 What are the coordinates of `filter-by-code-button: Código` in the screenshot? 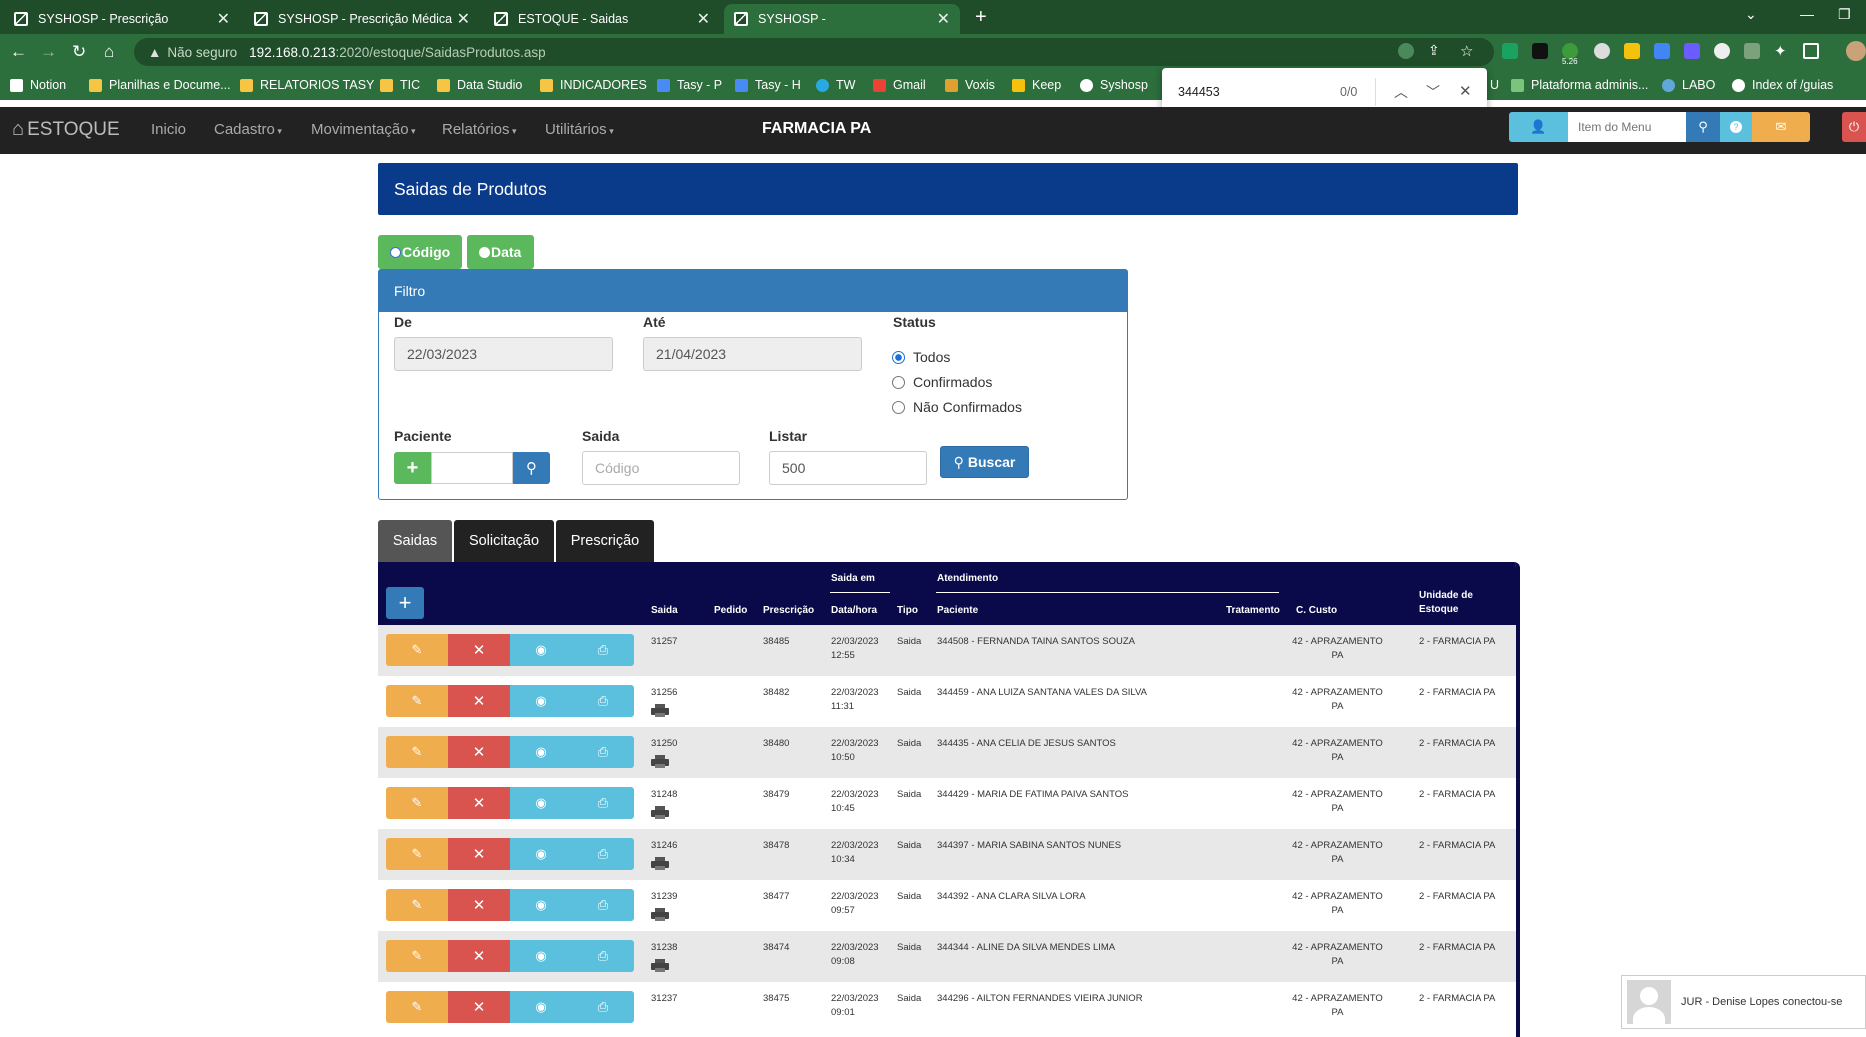 It's located at (420, 252).